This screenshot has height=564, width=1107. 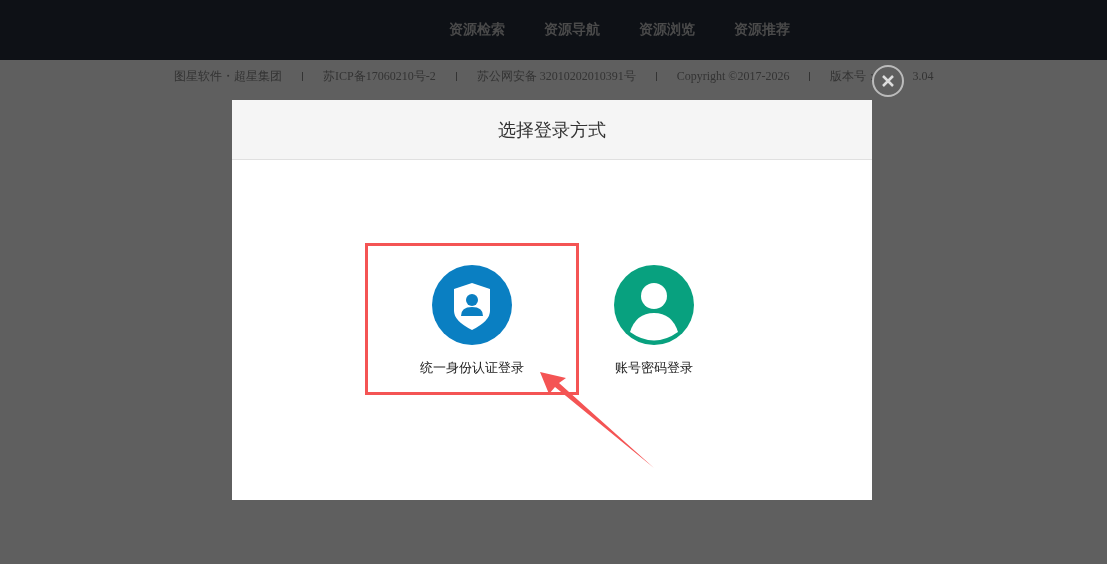 What do you see at coordinates (761, 30) in the screenshot?
I see `nav-link: 资源推荐` at bounding box center [761, 30].